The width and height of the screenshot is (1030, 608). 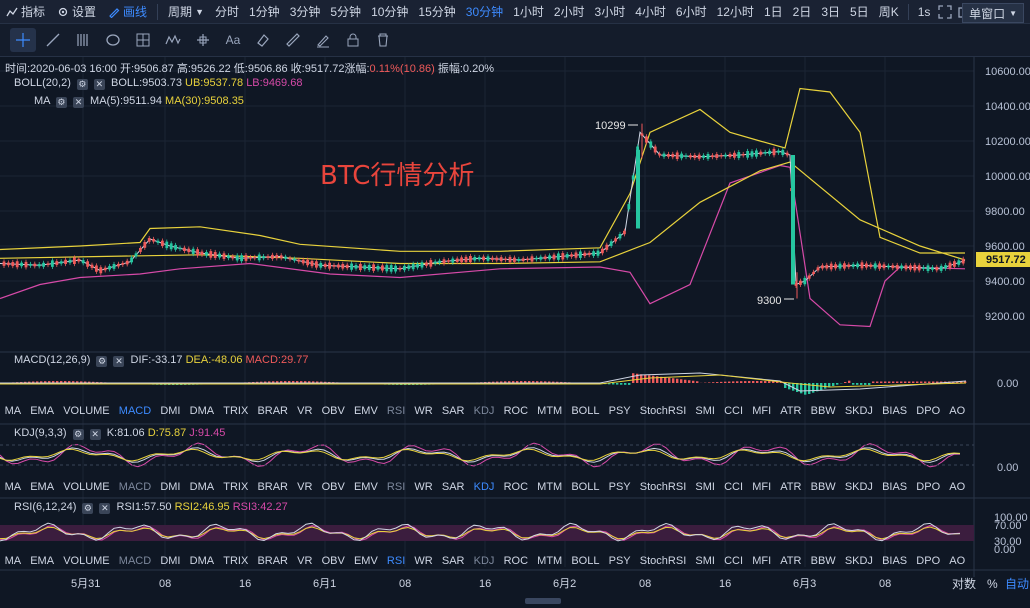 I want to click on period-7: 1小时, so click(x=528, y=11).